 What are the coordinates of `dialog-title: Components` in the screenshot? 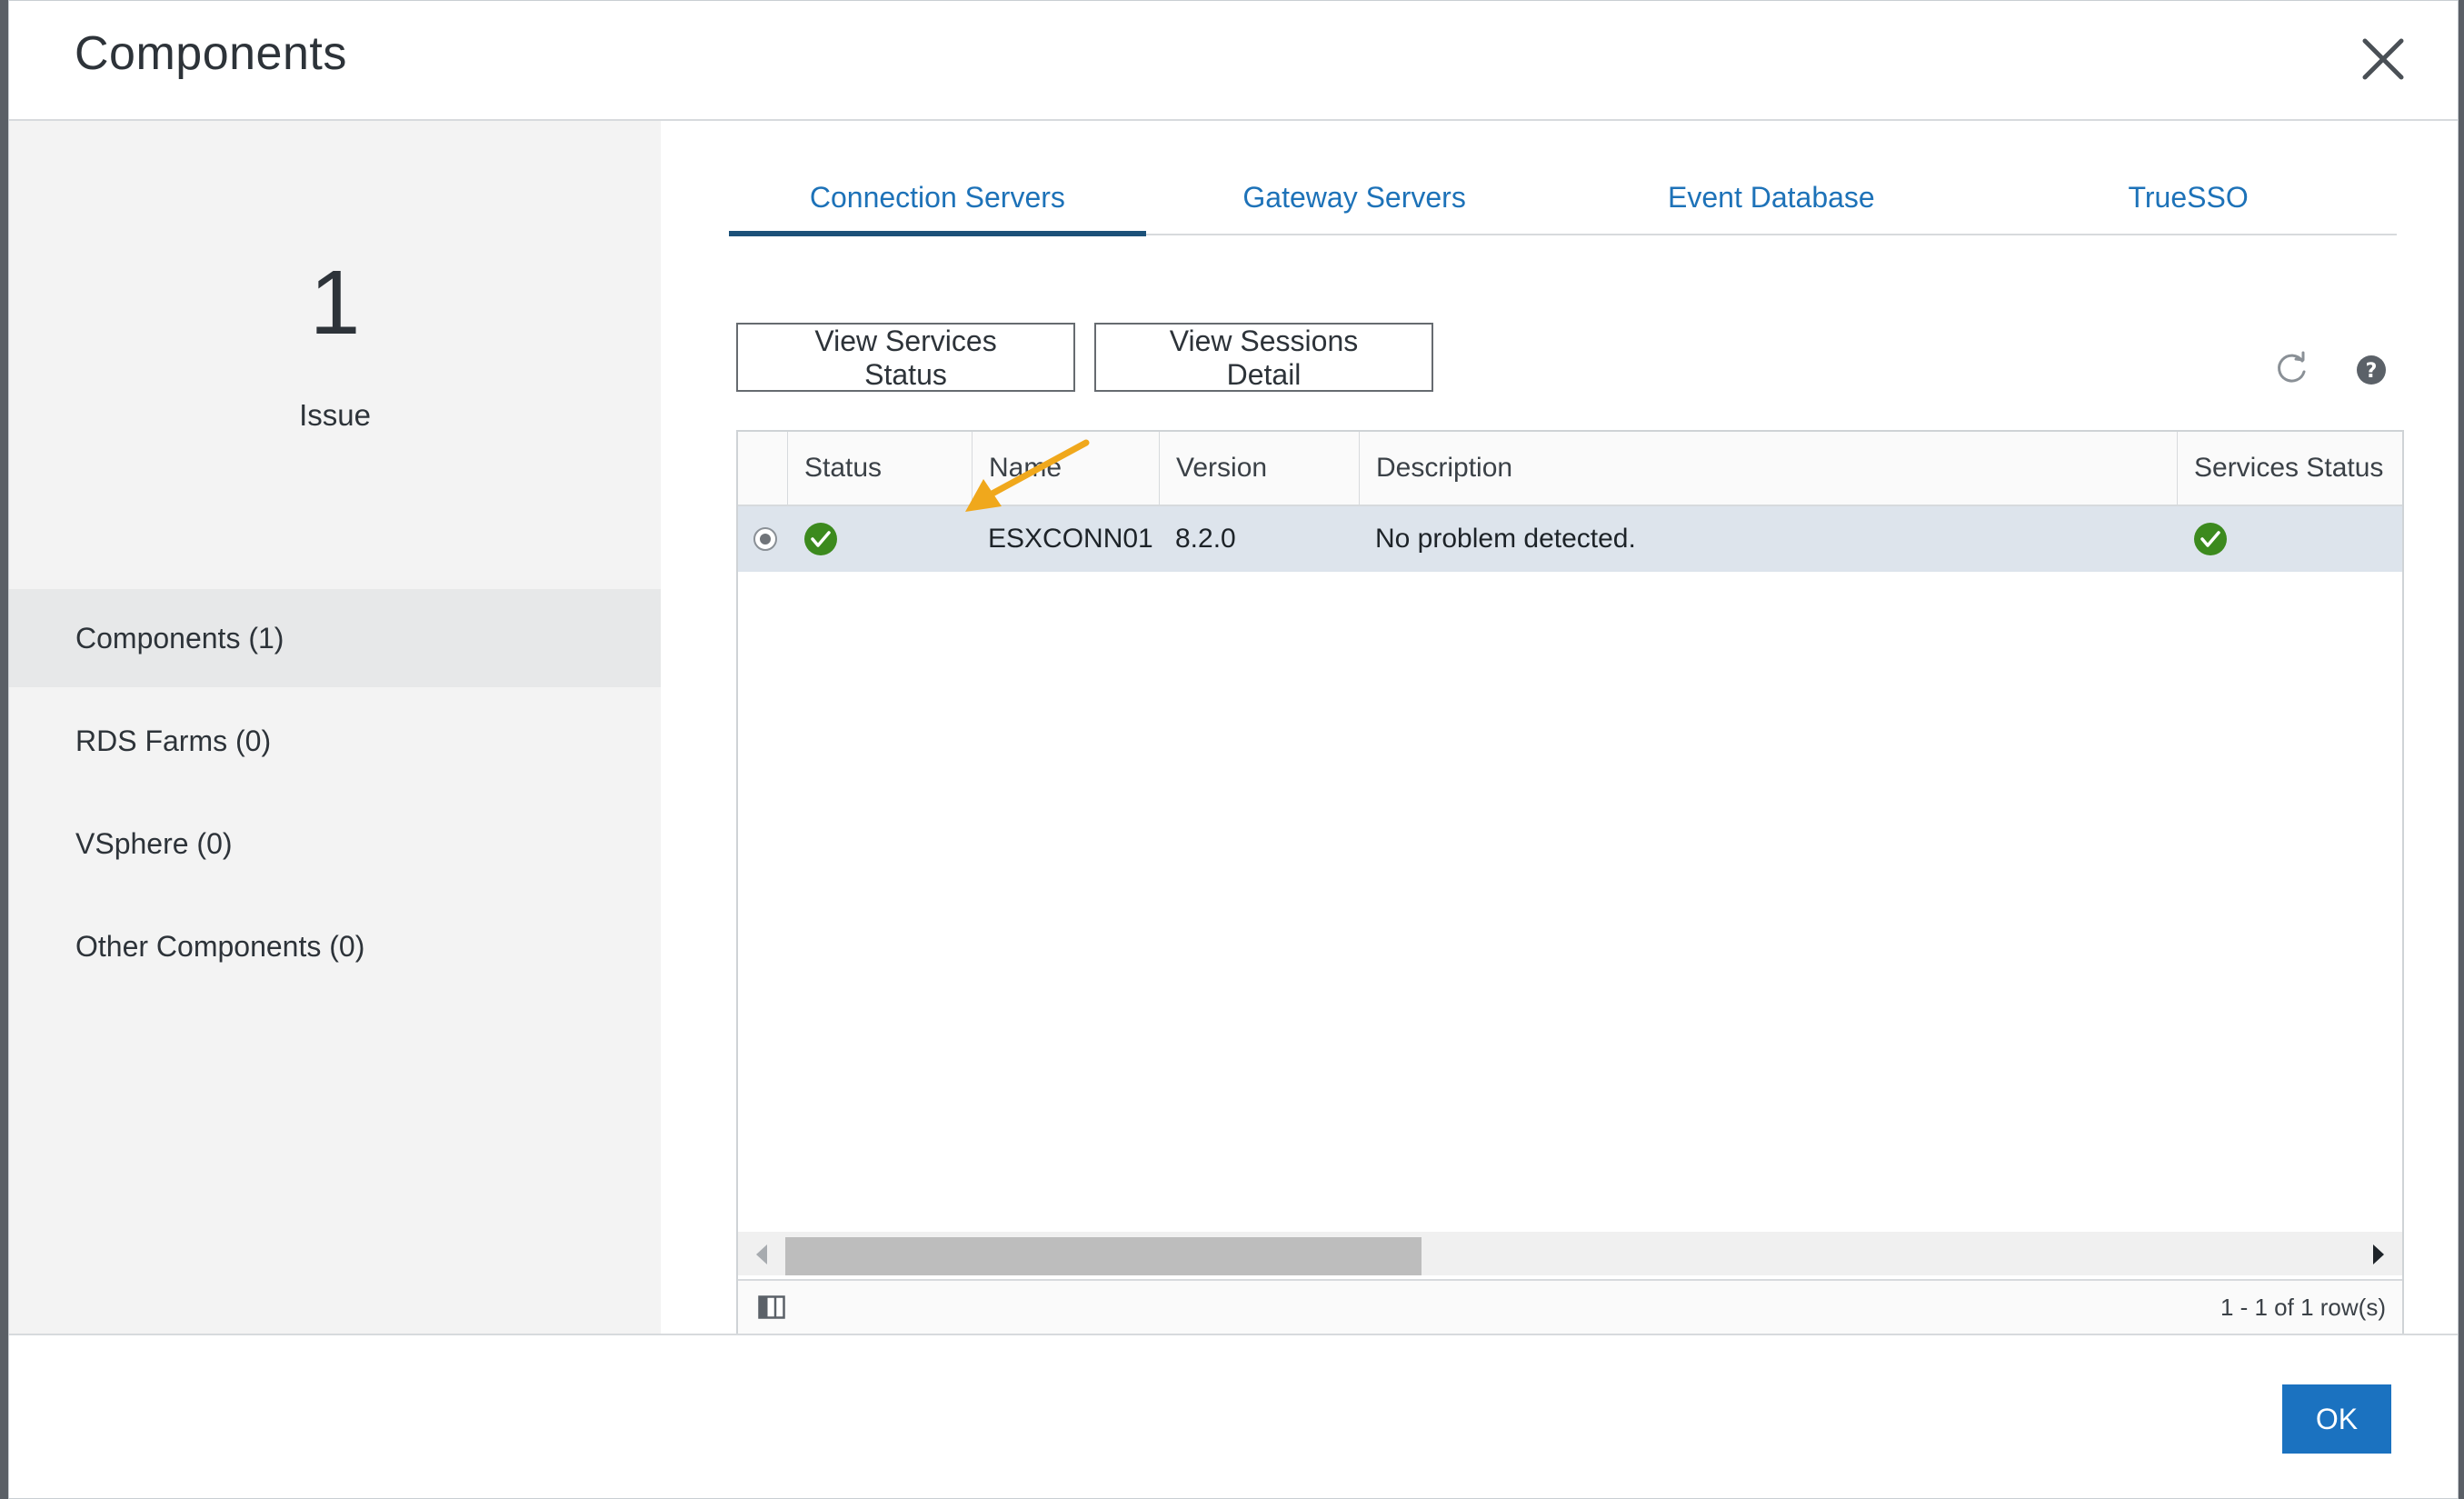 It's located at (211, 53).